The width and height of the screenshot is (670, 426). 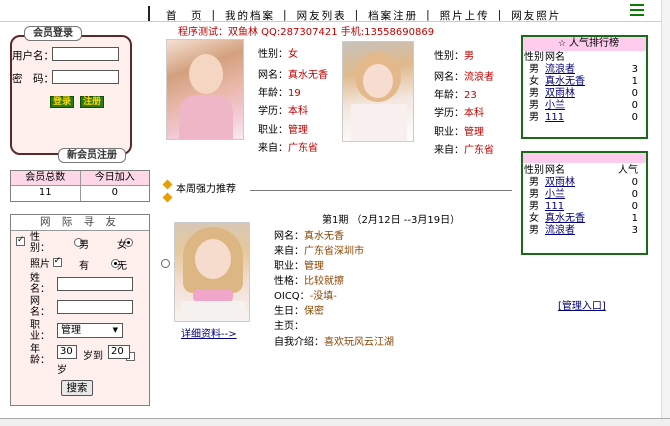 I want to click on details-link: 详细资料-->, so click(x=209, y=332).